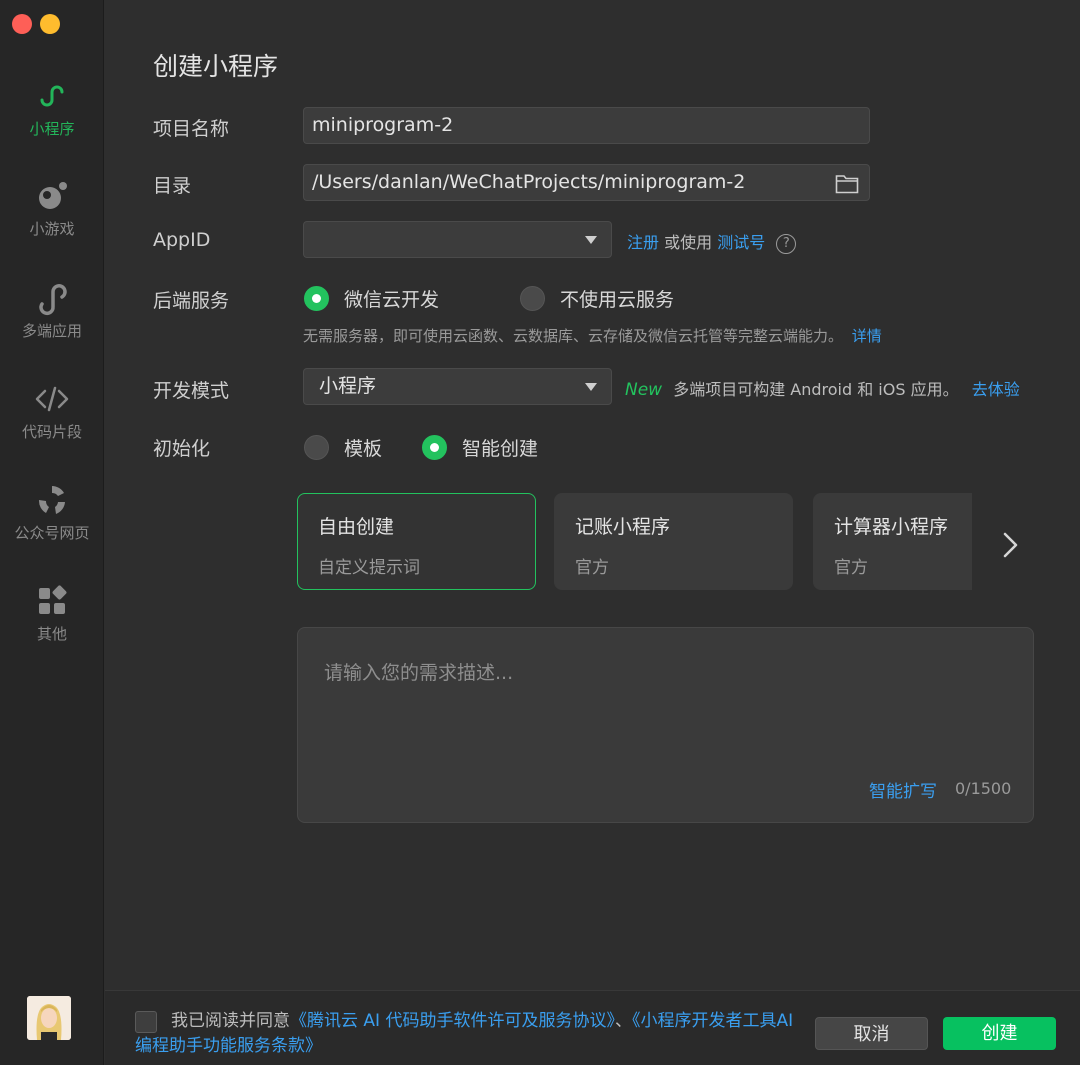 The image size is (1080, 1065). Describe the element at coordinates (741, 242) in the screenshot. I see `test-account-link: 测试号` at that location.